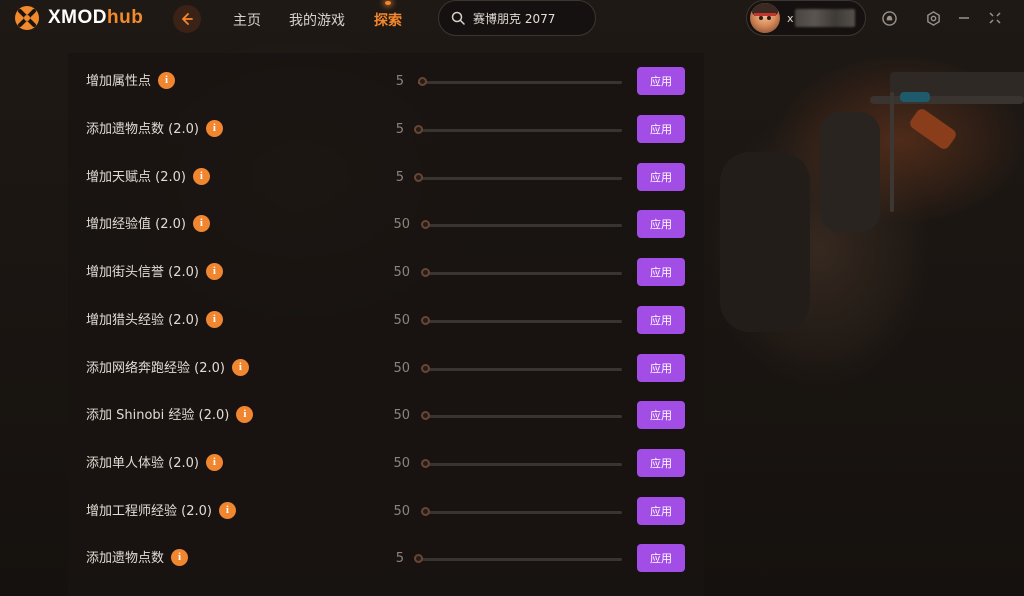  I want to click on option-label-text: 添加遗物点数 (2.0), so click(142, 129).